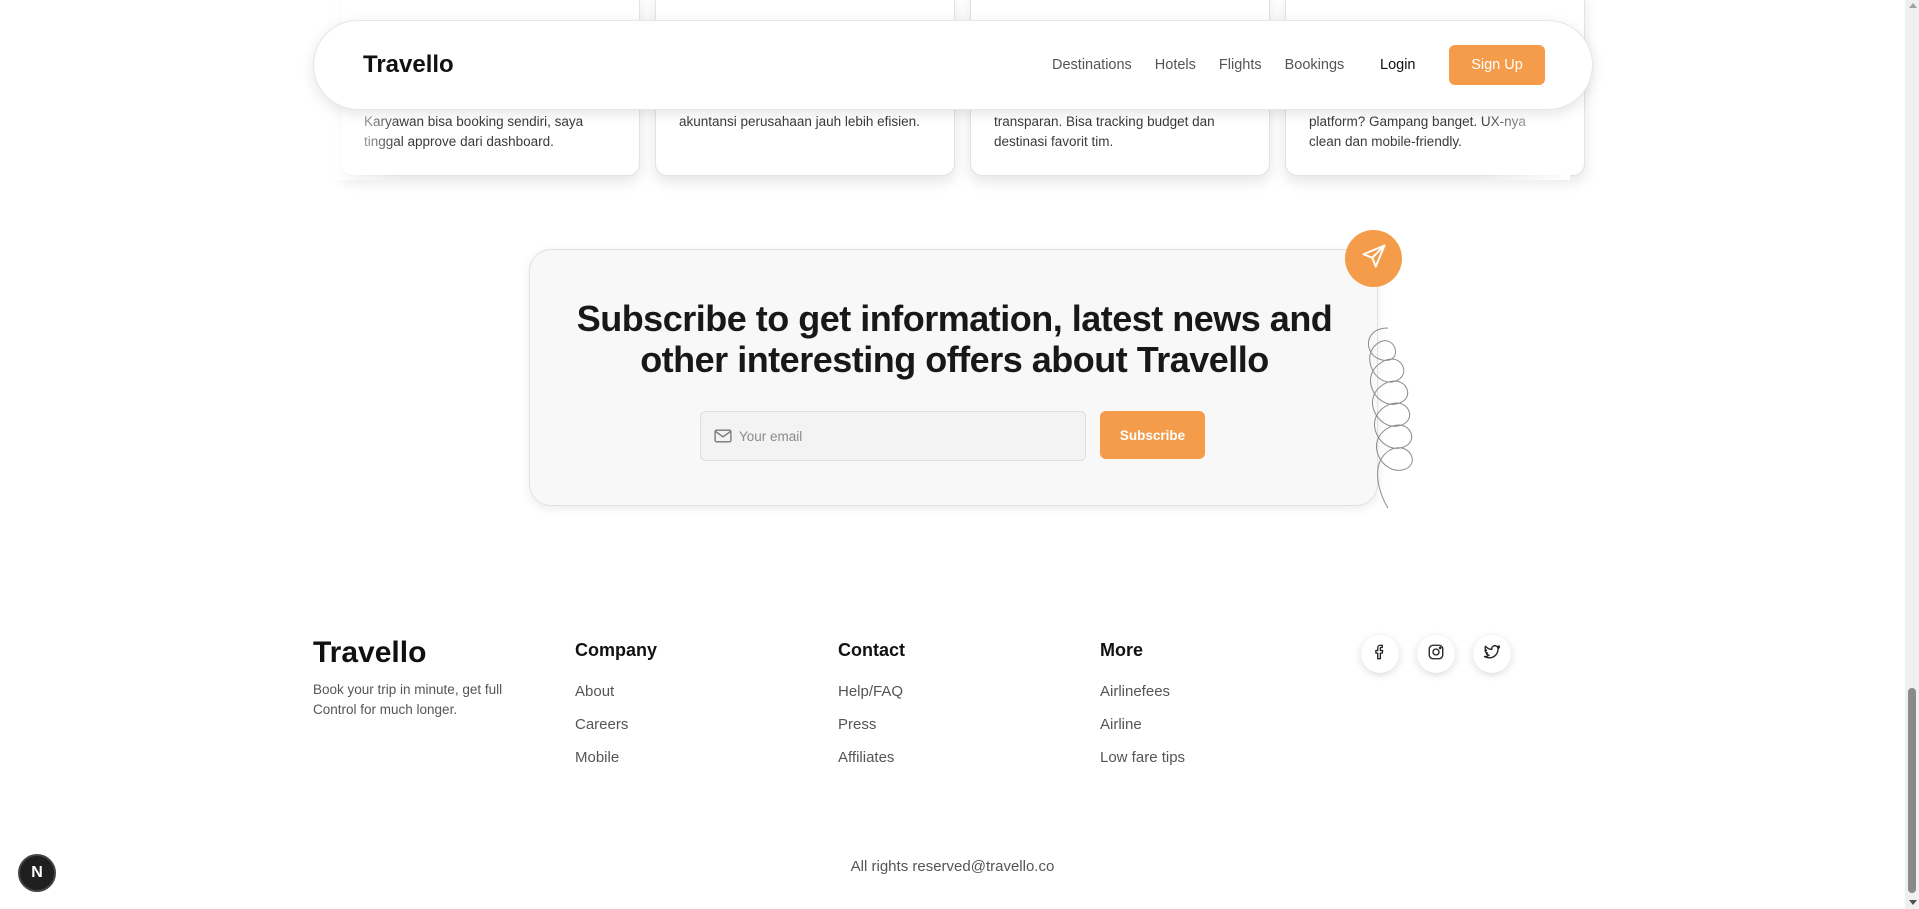 This screenshot has height=909, width=1919. What do you see at coordinates (1397, 65) in the screenshot?
I see `login-link: Login` at bounding box center [1397, 65].